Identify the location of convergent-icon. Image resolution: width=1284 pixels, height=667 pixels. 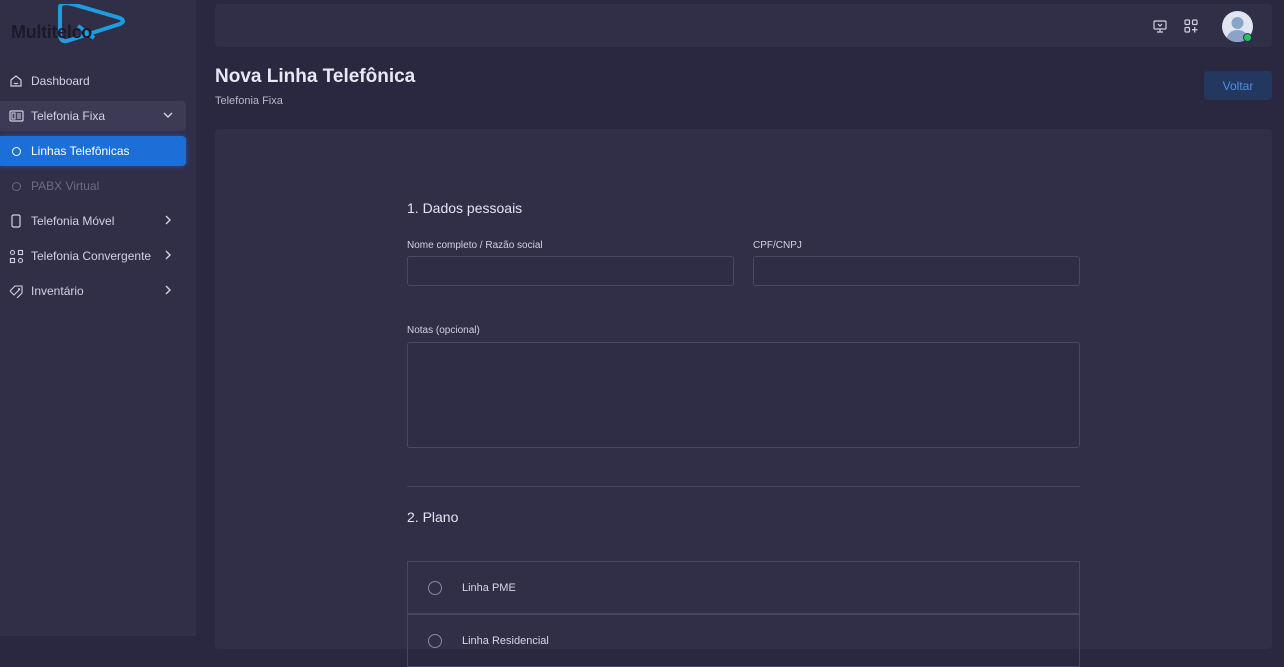
(16, 256).